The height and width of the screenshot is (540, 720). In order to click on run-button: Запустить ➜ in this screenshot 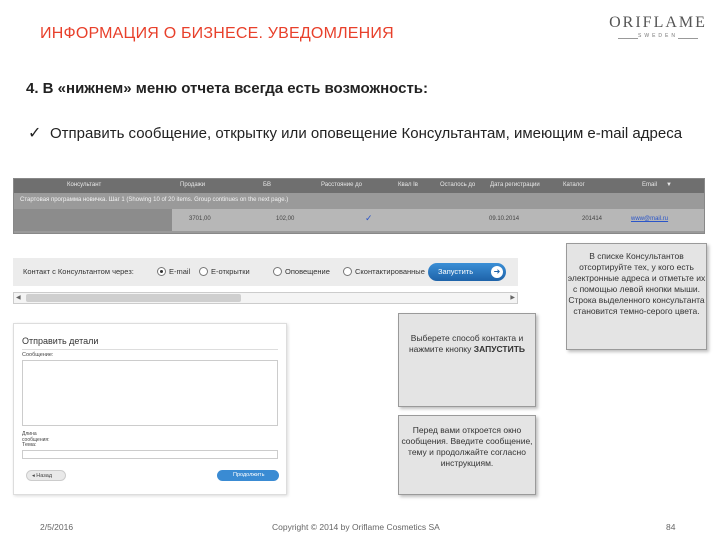, I will do `click(467, 272)`.